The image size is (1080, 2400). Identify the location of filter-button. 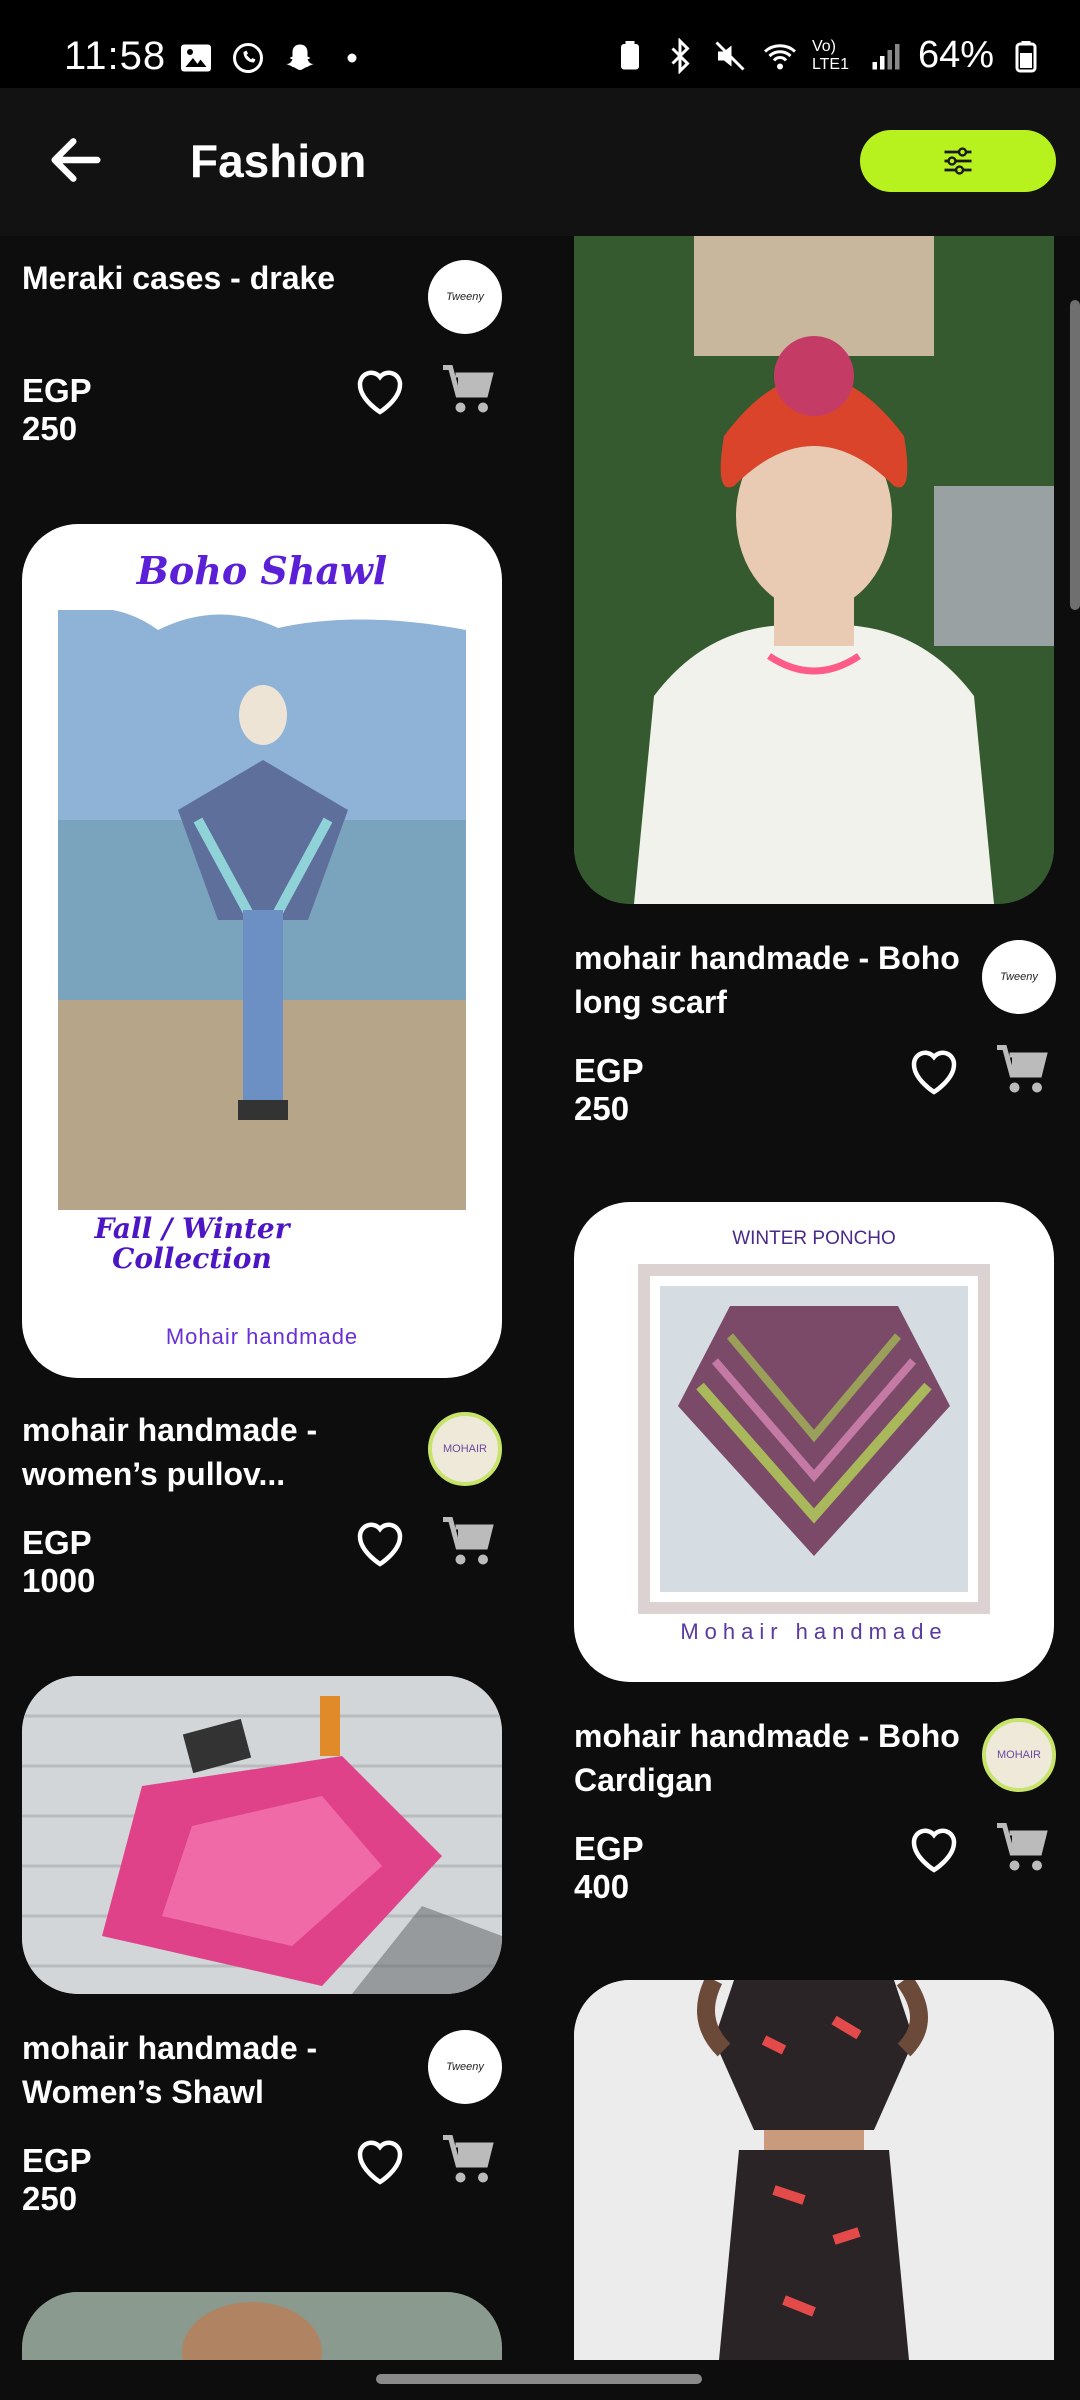
(958, 161).